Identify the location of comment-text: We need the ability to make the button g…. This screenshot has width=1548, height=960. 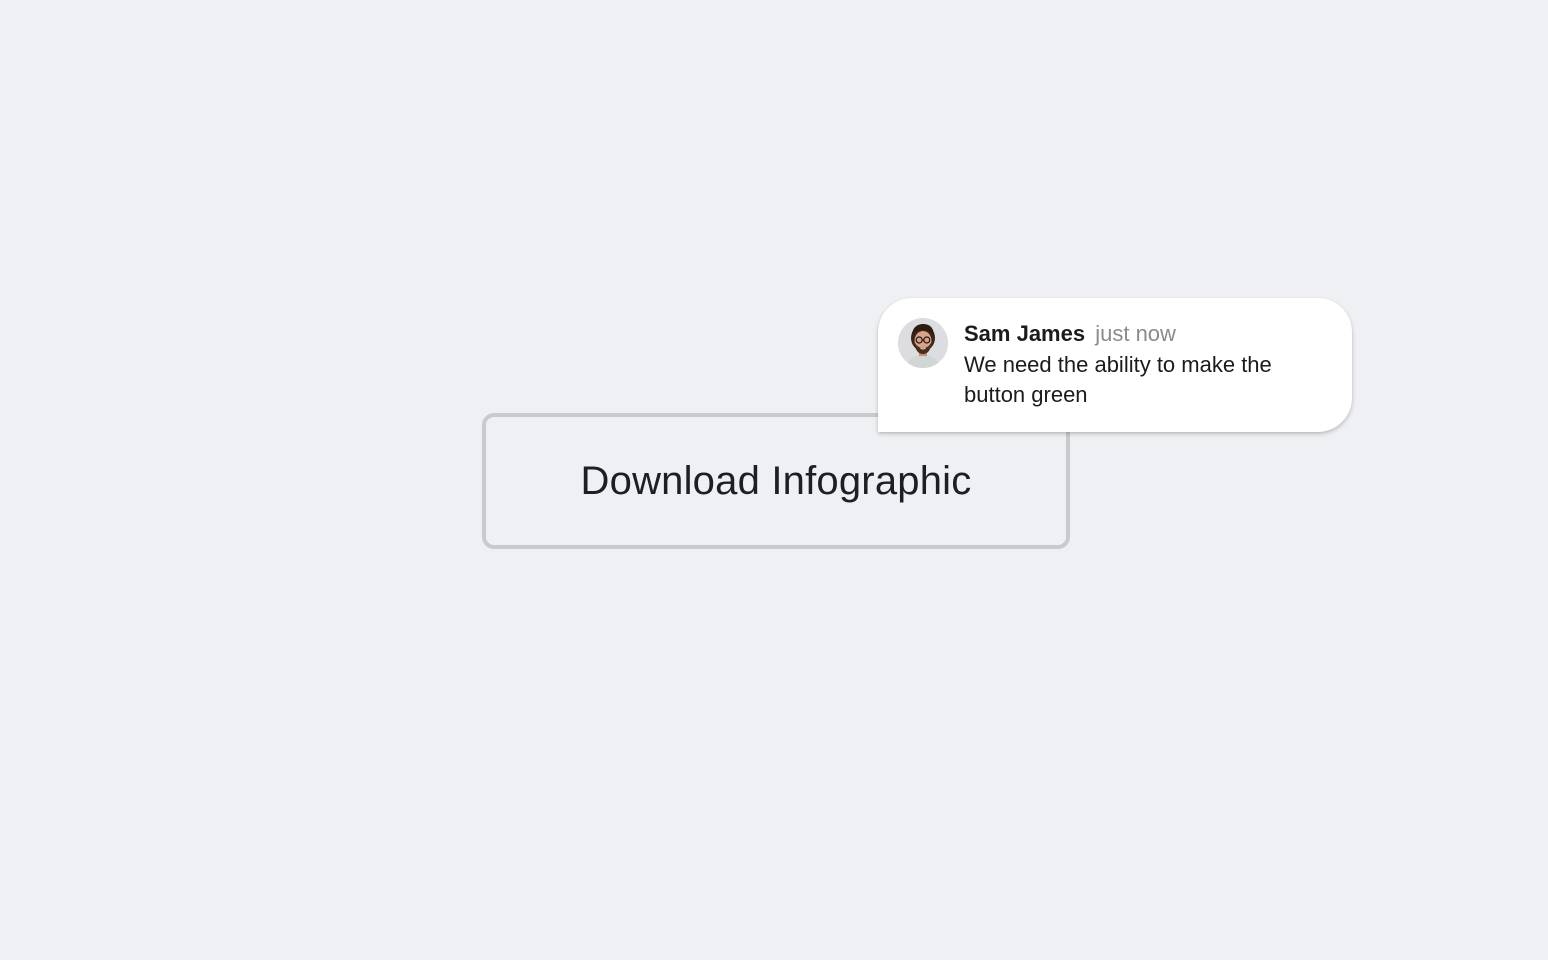
(1118, 379).